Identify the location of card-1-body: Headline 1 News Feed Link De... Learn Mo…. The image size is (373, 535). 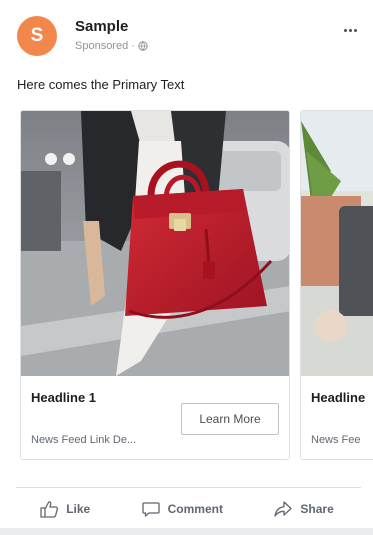
(155, 417).